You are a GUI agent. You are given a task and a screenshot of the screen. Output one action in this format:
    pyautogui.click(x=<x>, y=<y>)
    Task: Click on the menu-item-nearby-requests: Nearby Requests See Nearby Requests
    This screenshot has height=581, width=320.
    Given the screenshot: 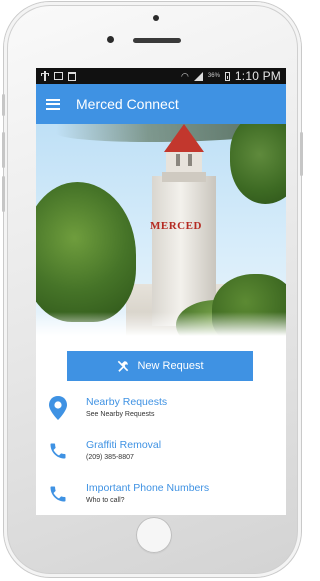 What is the action you would take?
    pyautogui.click(x=161, y=416)
    